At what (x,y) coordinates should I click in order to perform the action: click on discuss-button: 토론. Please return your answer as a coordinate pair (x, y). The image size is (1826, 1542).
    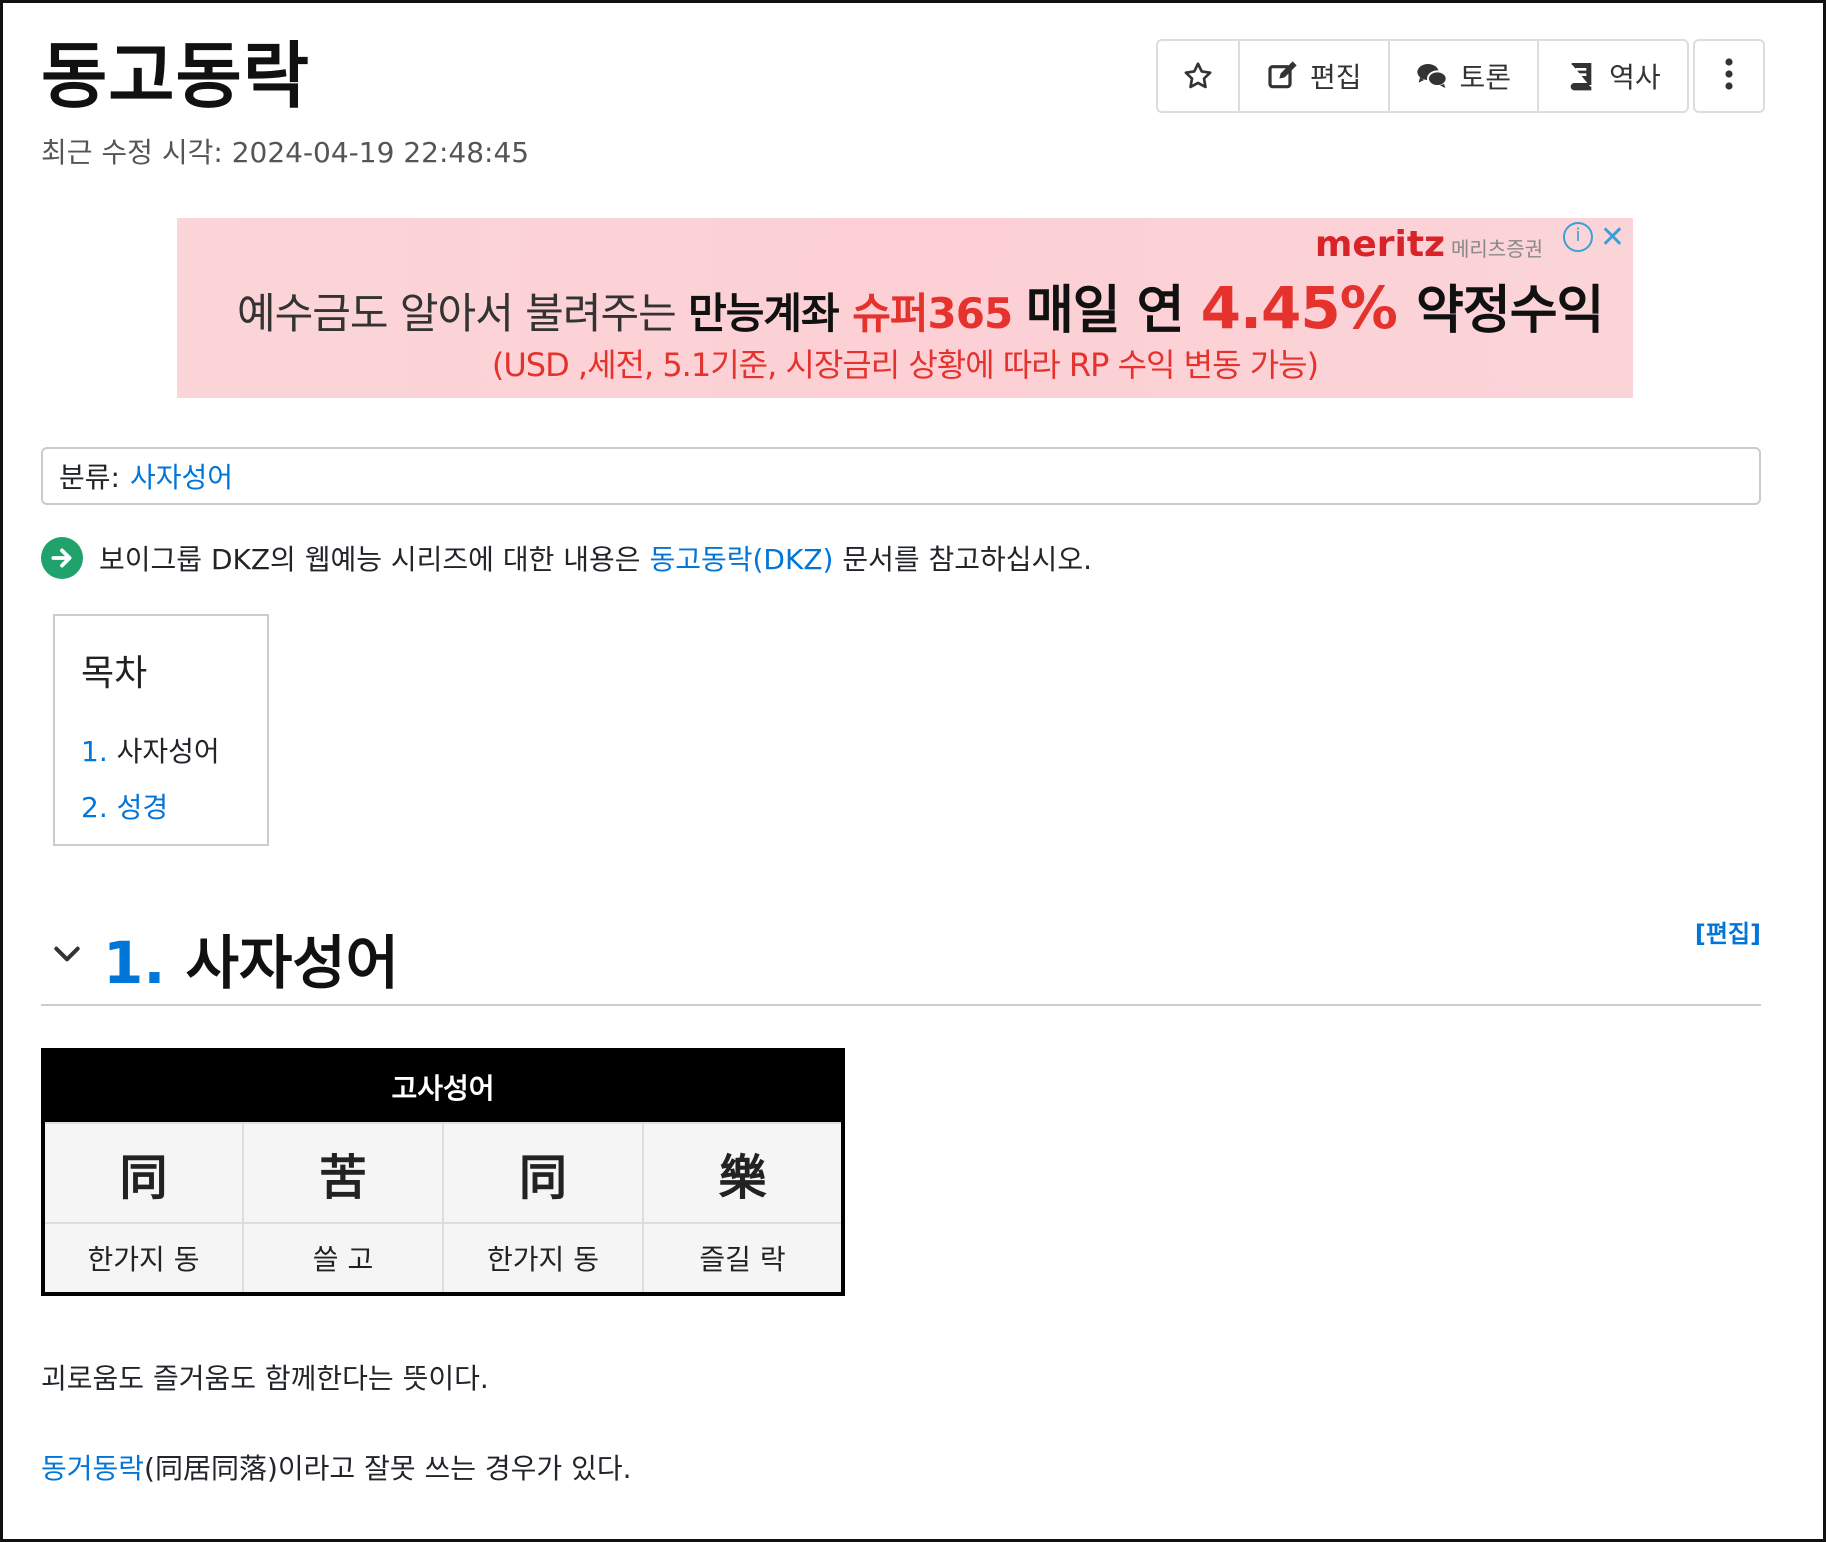
    Looking at the image, I should click on (1465, 76).